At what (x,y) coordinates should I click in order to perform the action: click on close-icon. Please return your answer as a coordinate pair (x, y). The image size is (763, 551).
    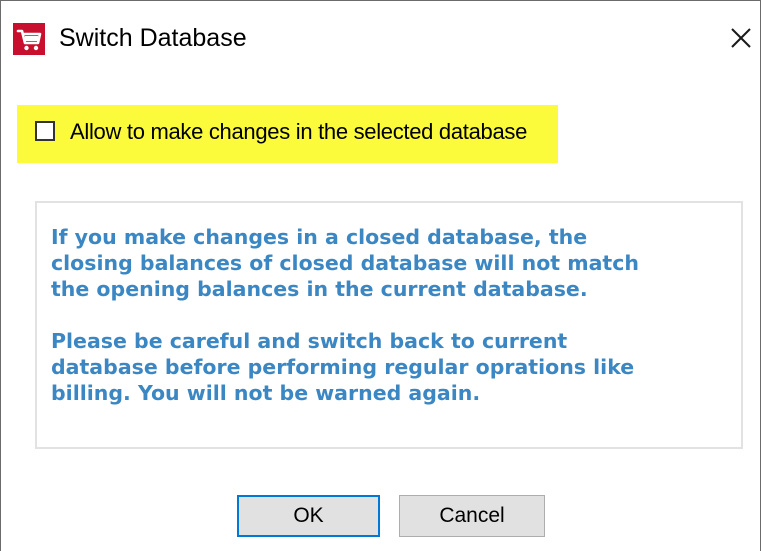
    Looking at the image, I should click on (741, 38).